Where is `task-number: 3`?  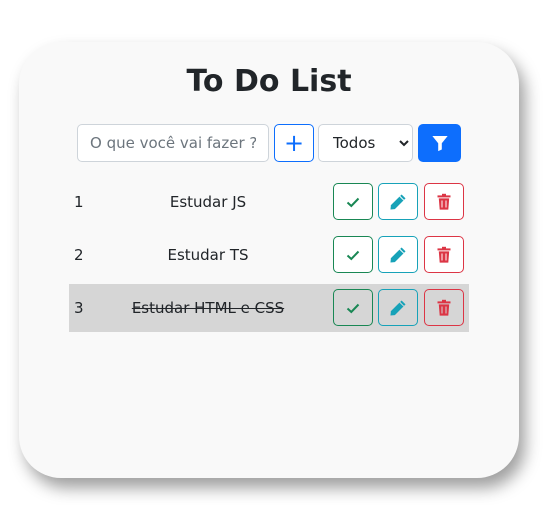 task-number: 3 is located at coordinates (79, 308).